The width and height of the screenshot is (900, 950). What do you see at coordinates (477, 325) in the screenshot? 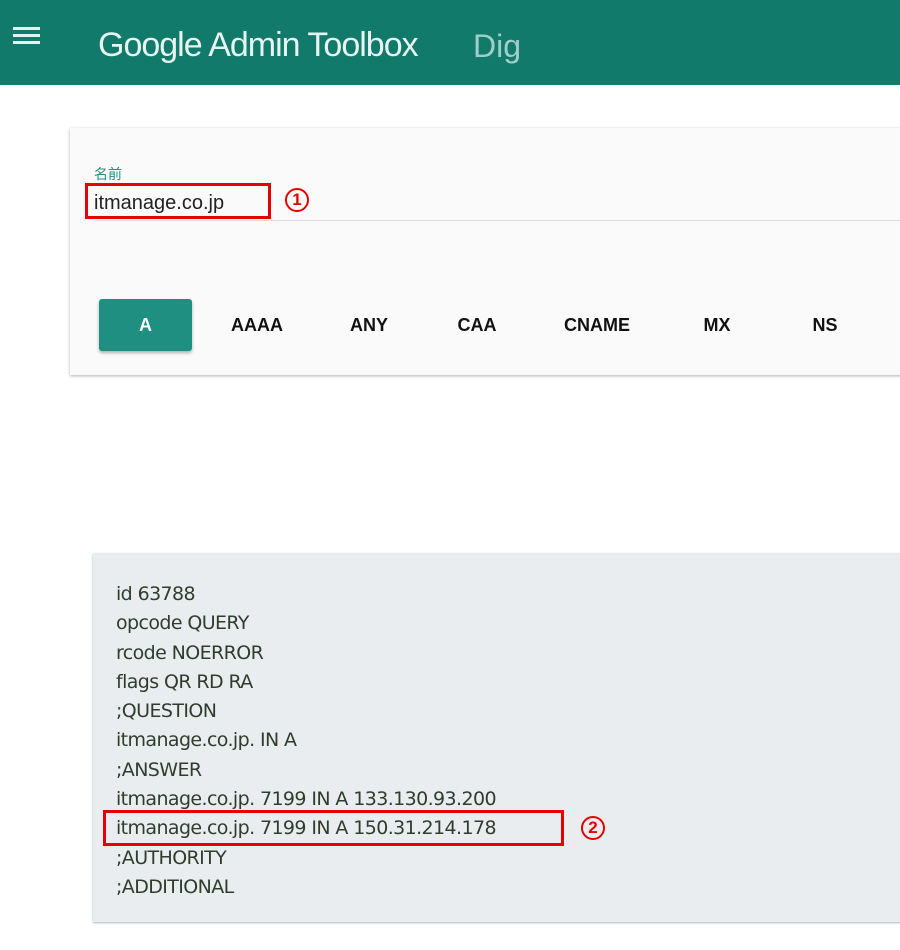
I see `record-type-caa-button: CAA` at bounding box center [477, 325].